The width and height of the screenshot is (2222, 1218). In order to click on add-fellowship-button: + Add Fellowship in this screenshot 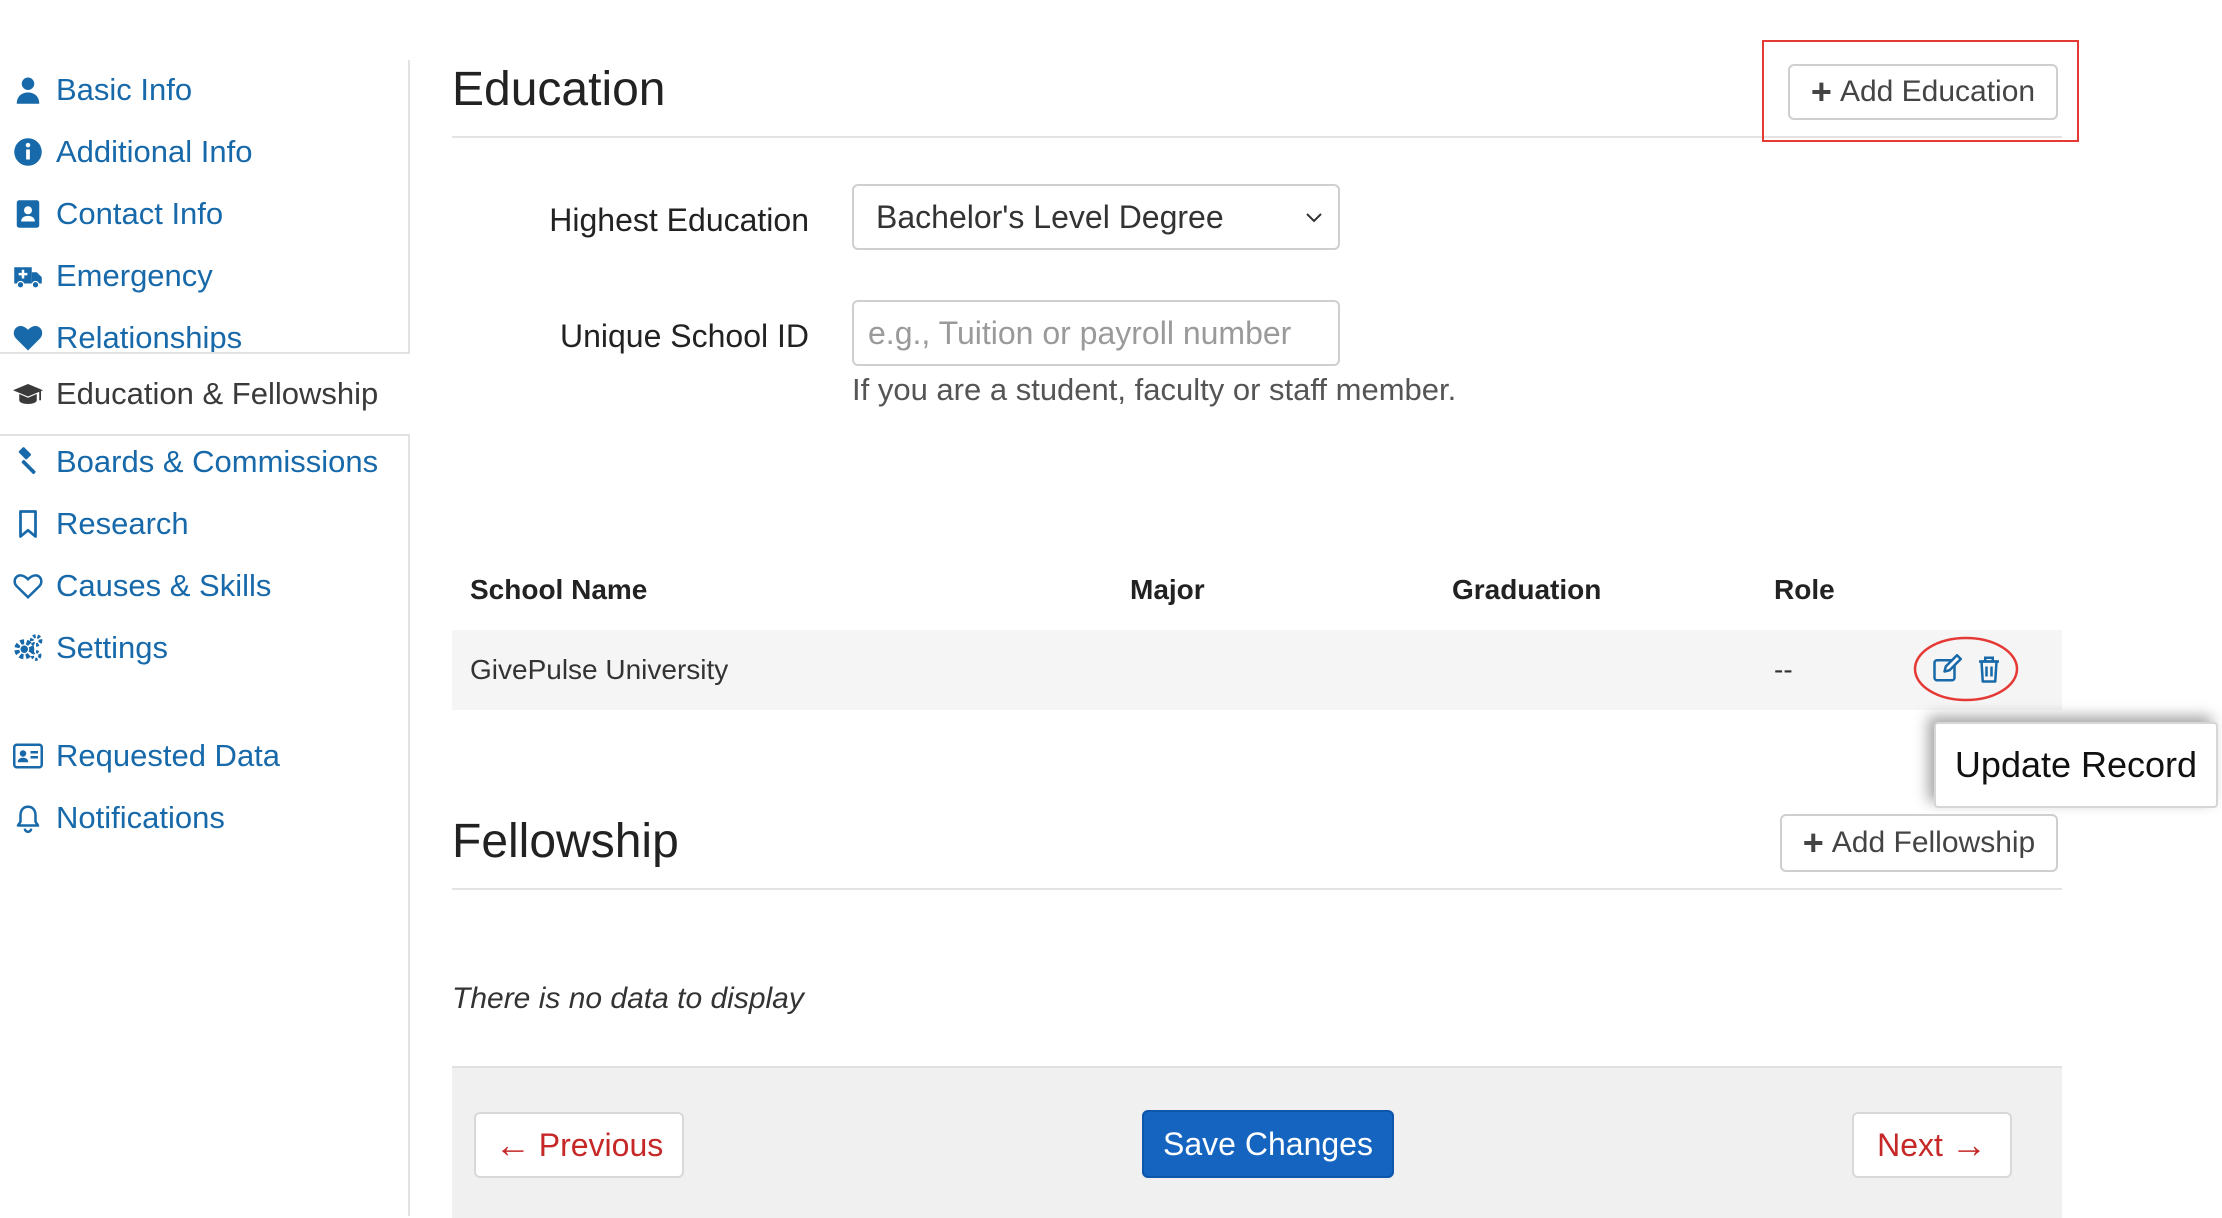, I will do `click(1919, 843)`.